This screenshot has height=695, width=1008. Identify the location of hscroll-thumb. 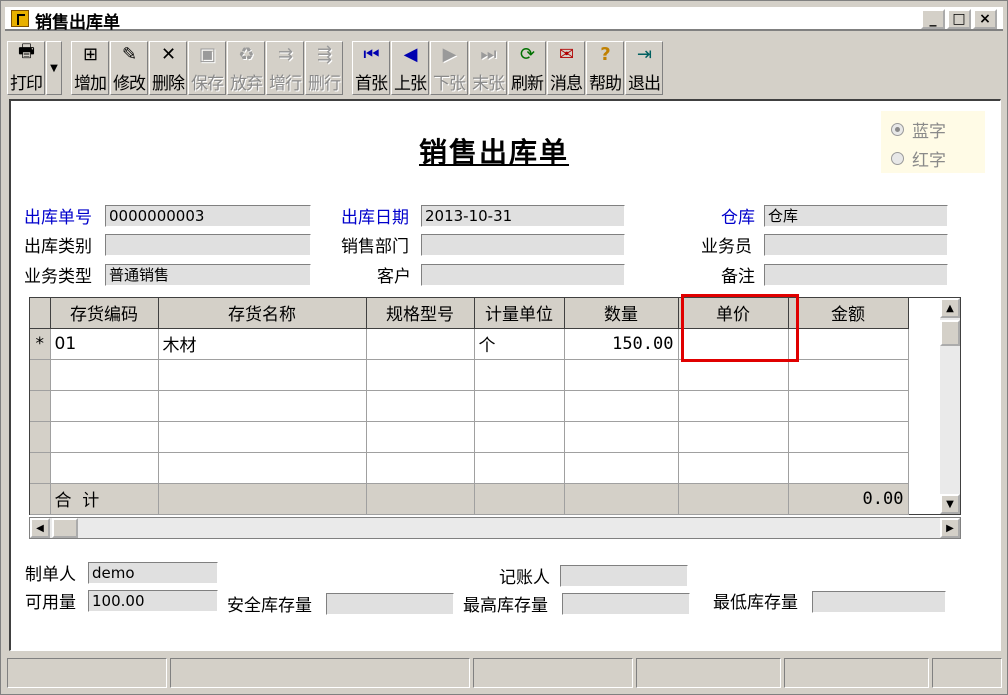
(65, 528).